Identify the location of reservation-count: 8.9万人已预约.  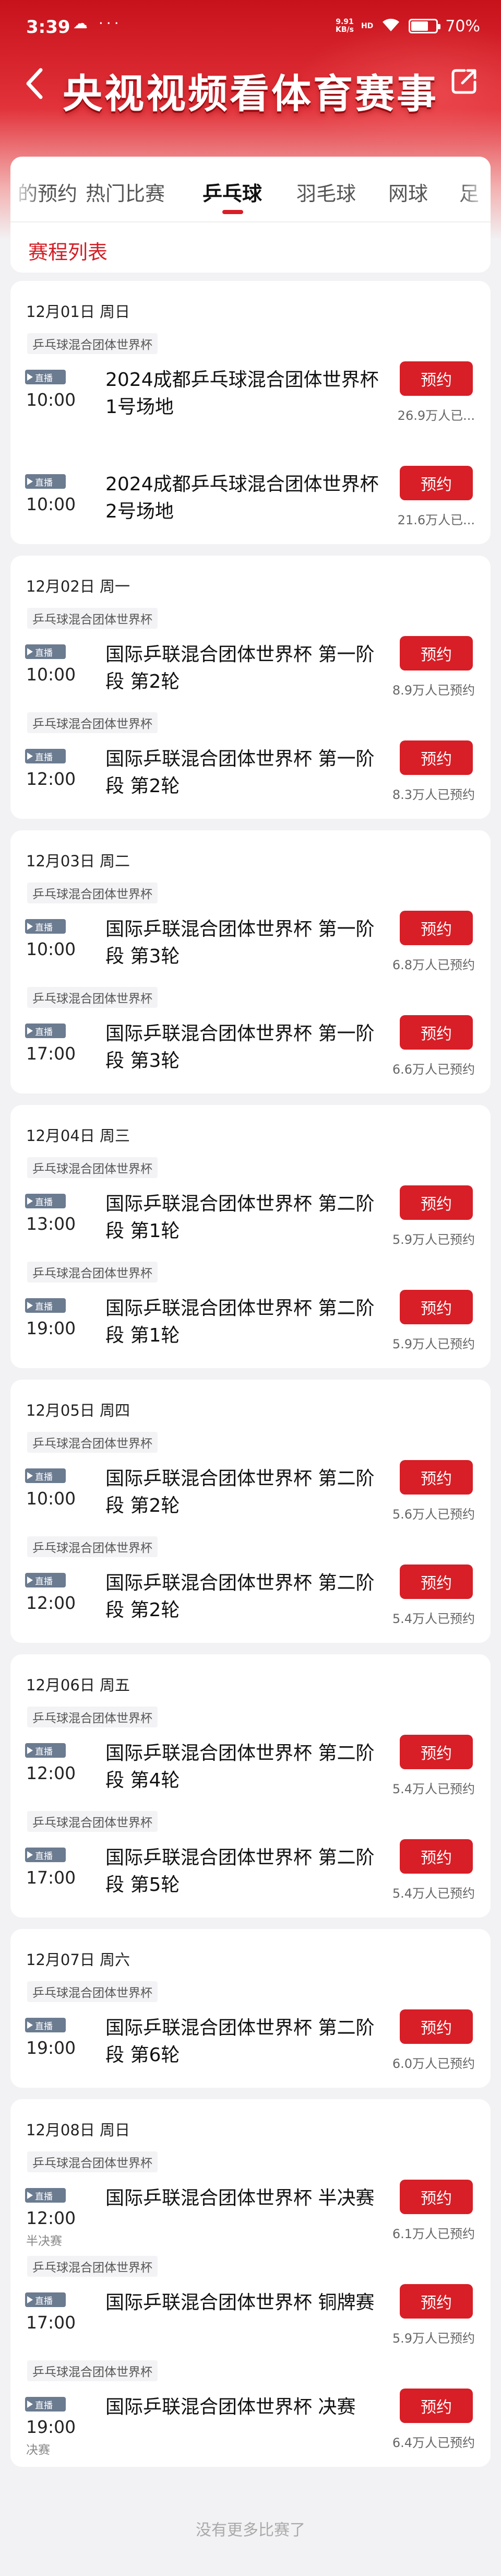
(433, 690).